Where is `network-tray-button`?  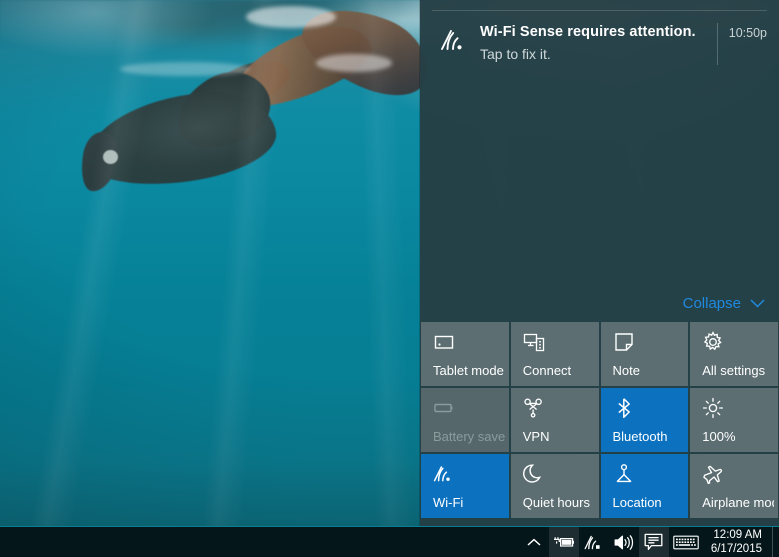 network-tray-button is located at coordinates (594, 542).